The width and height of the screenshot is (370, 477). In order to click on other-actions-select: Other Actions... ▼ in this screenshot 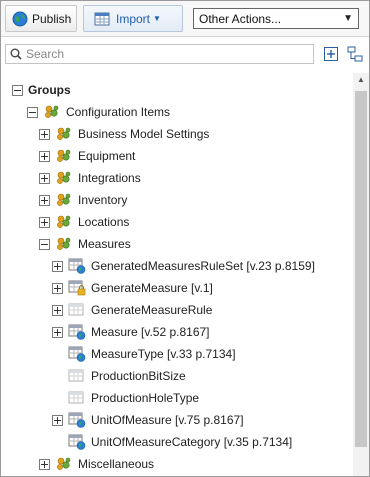, I will do `click(276, 18)`.